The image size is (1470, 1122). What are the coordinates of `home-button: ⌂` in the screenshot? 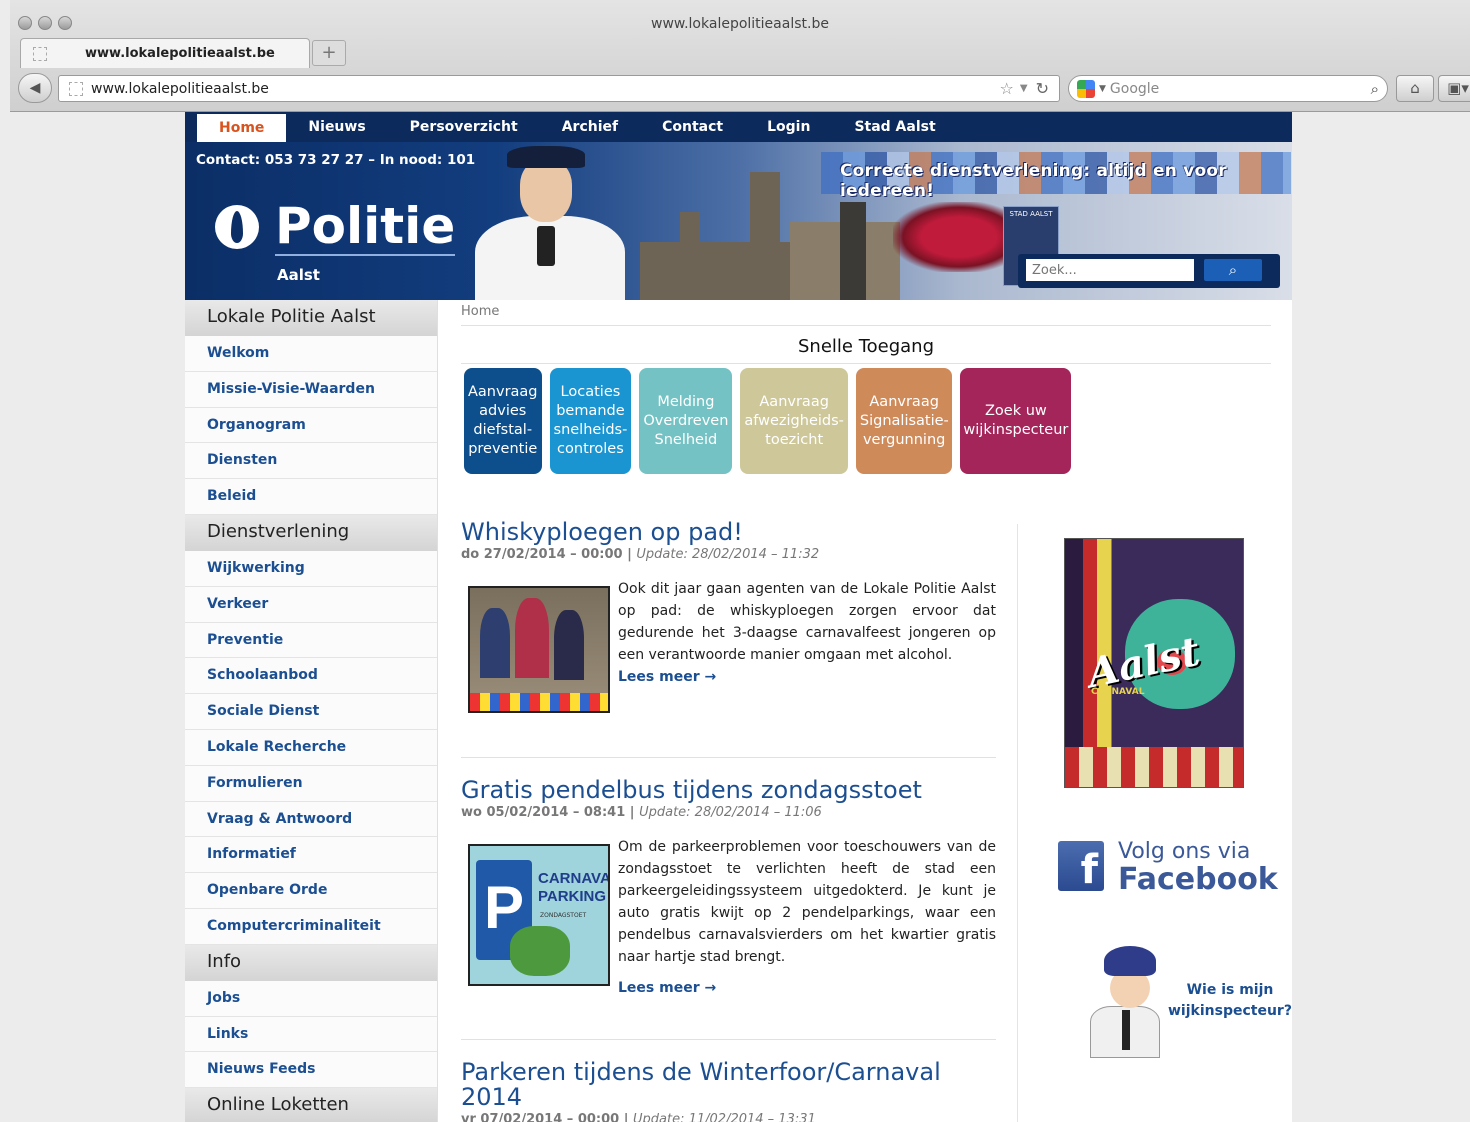 It's located at (1415, 88).